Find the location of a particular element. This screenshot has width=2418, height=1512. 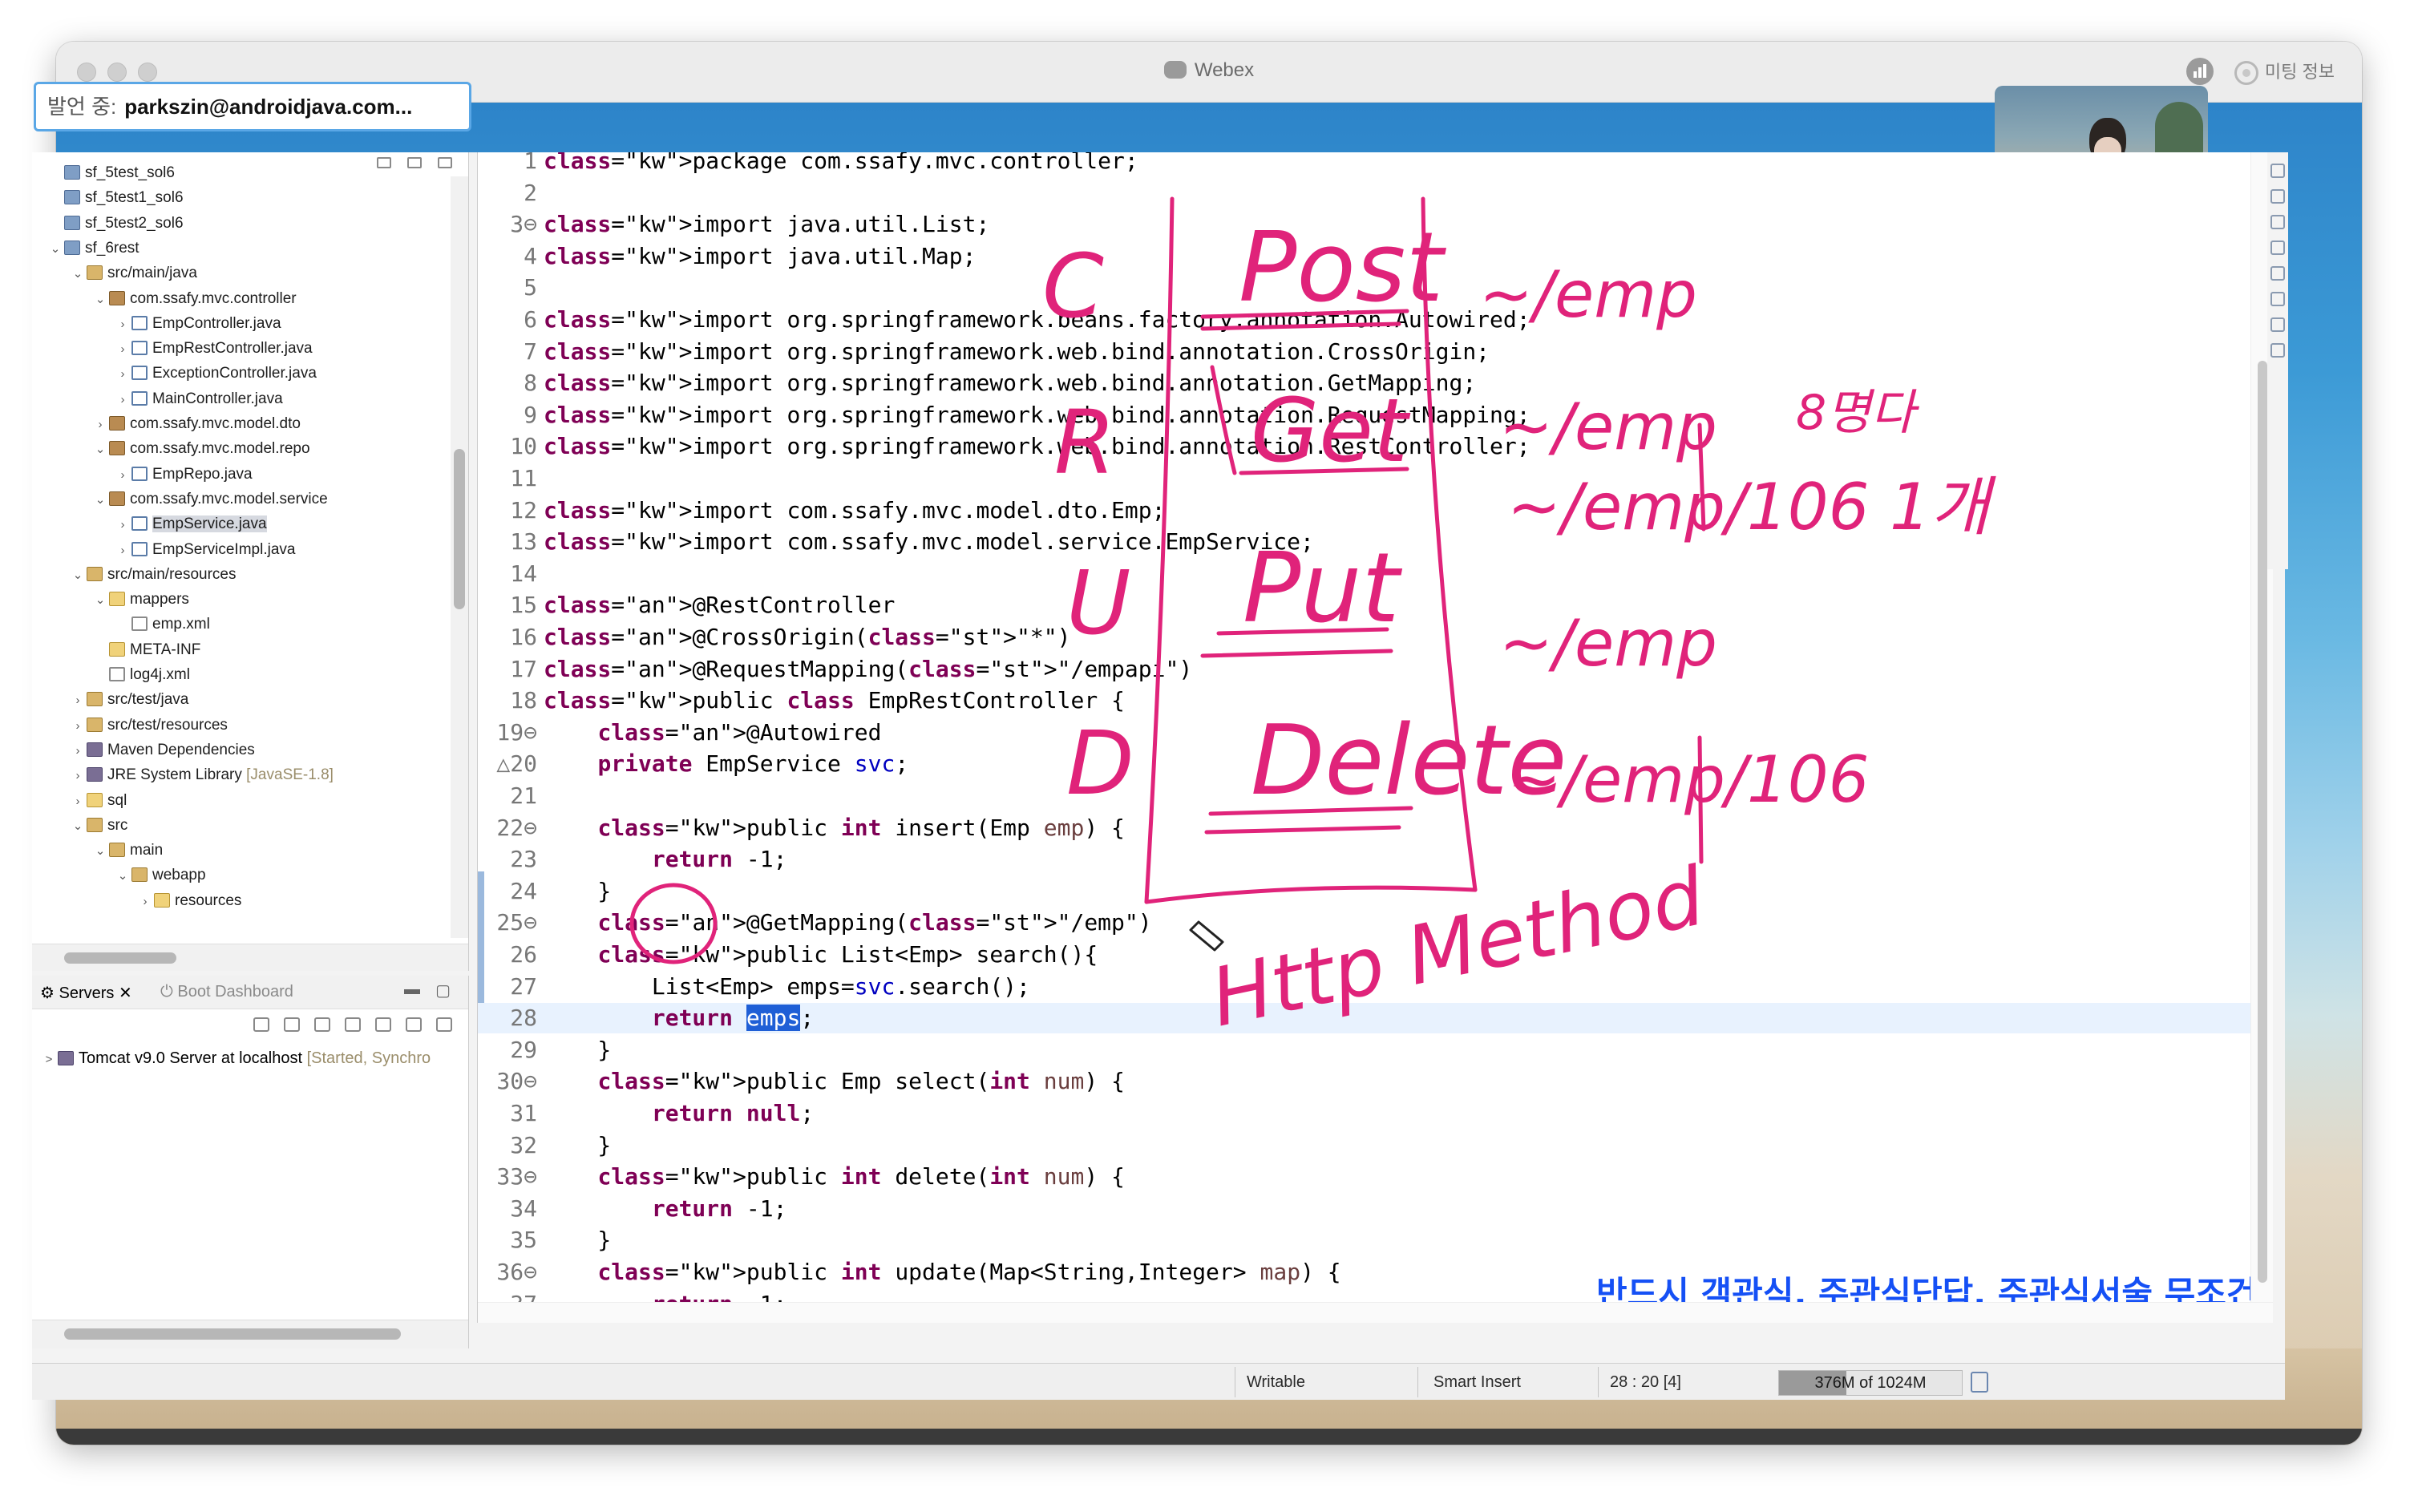

code-line: 21 is located at coordinates (1375, 796).